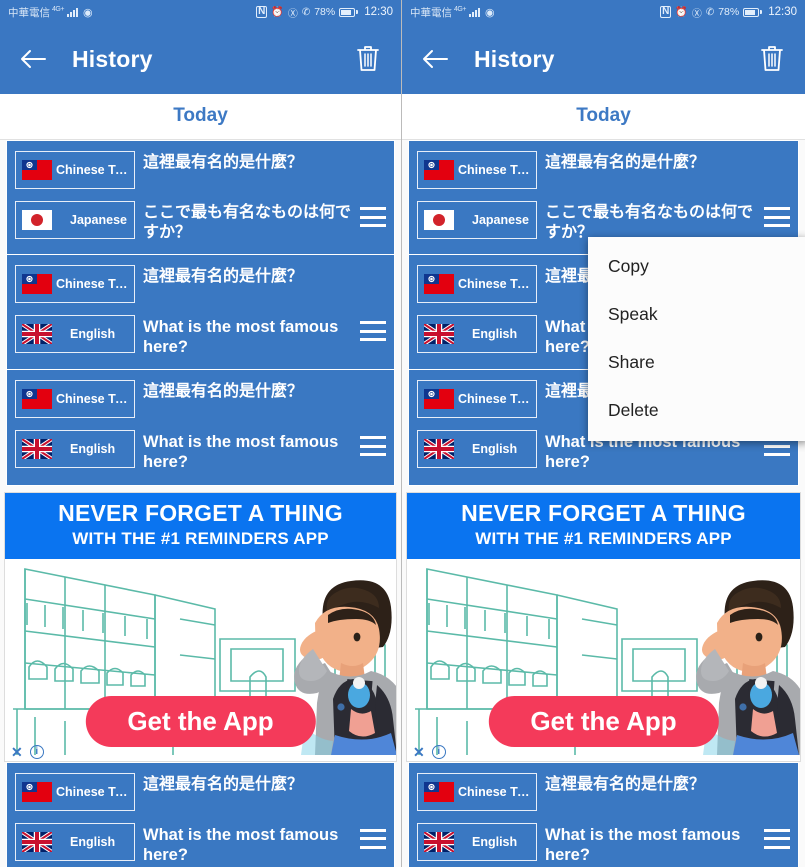 The height and width of the screenshot is (867, 805). I want to click on page-title: History, so click(514, 58).